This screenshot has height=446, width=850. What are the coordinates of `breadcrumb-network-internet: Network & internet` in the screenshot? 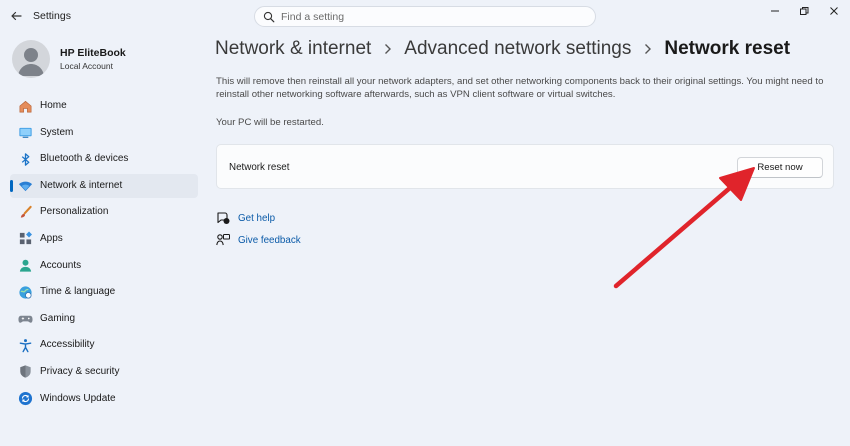 It's located at (293, 49).